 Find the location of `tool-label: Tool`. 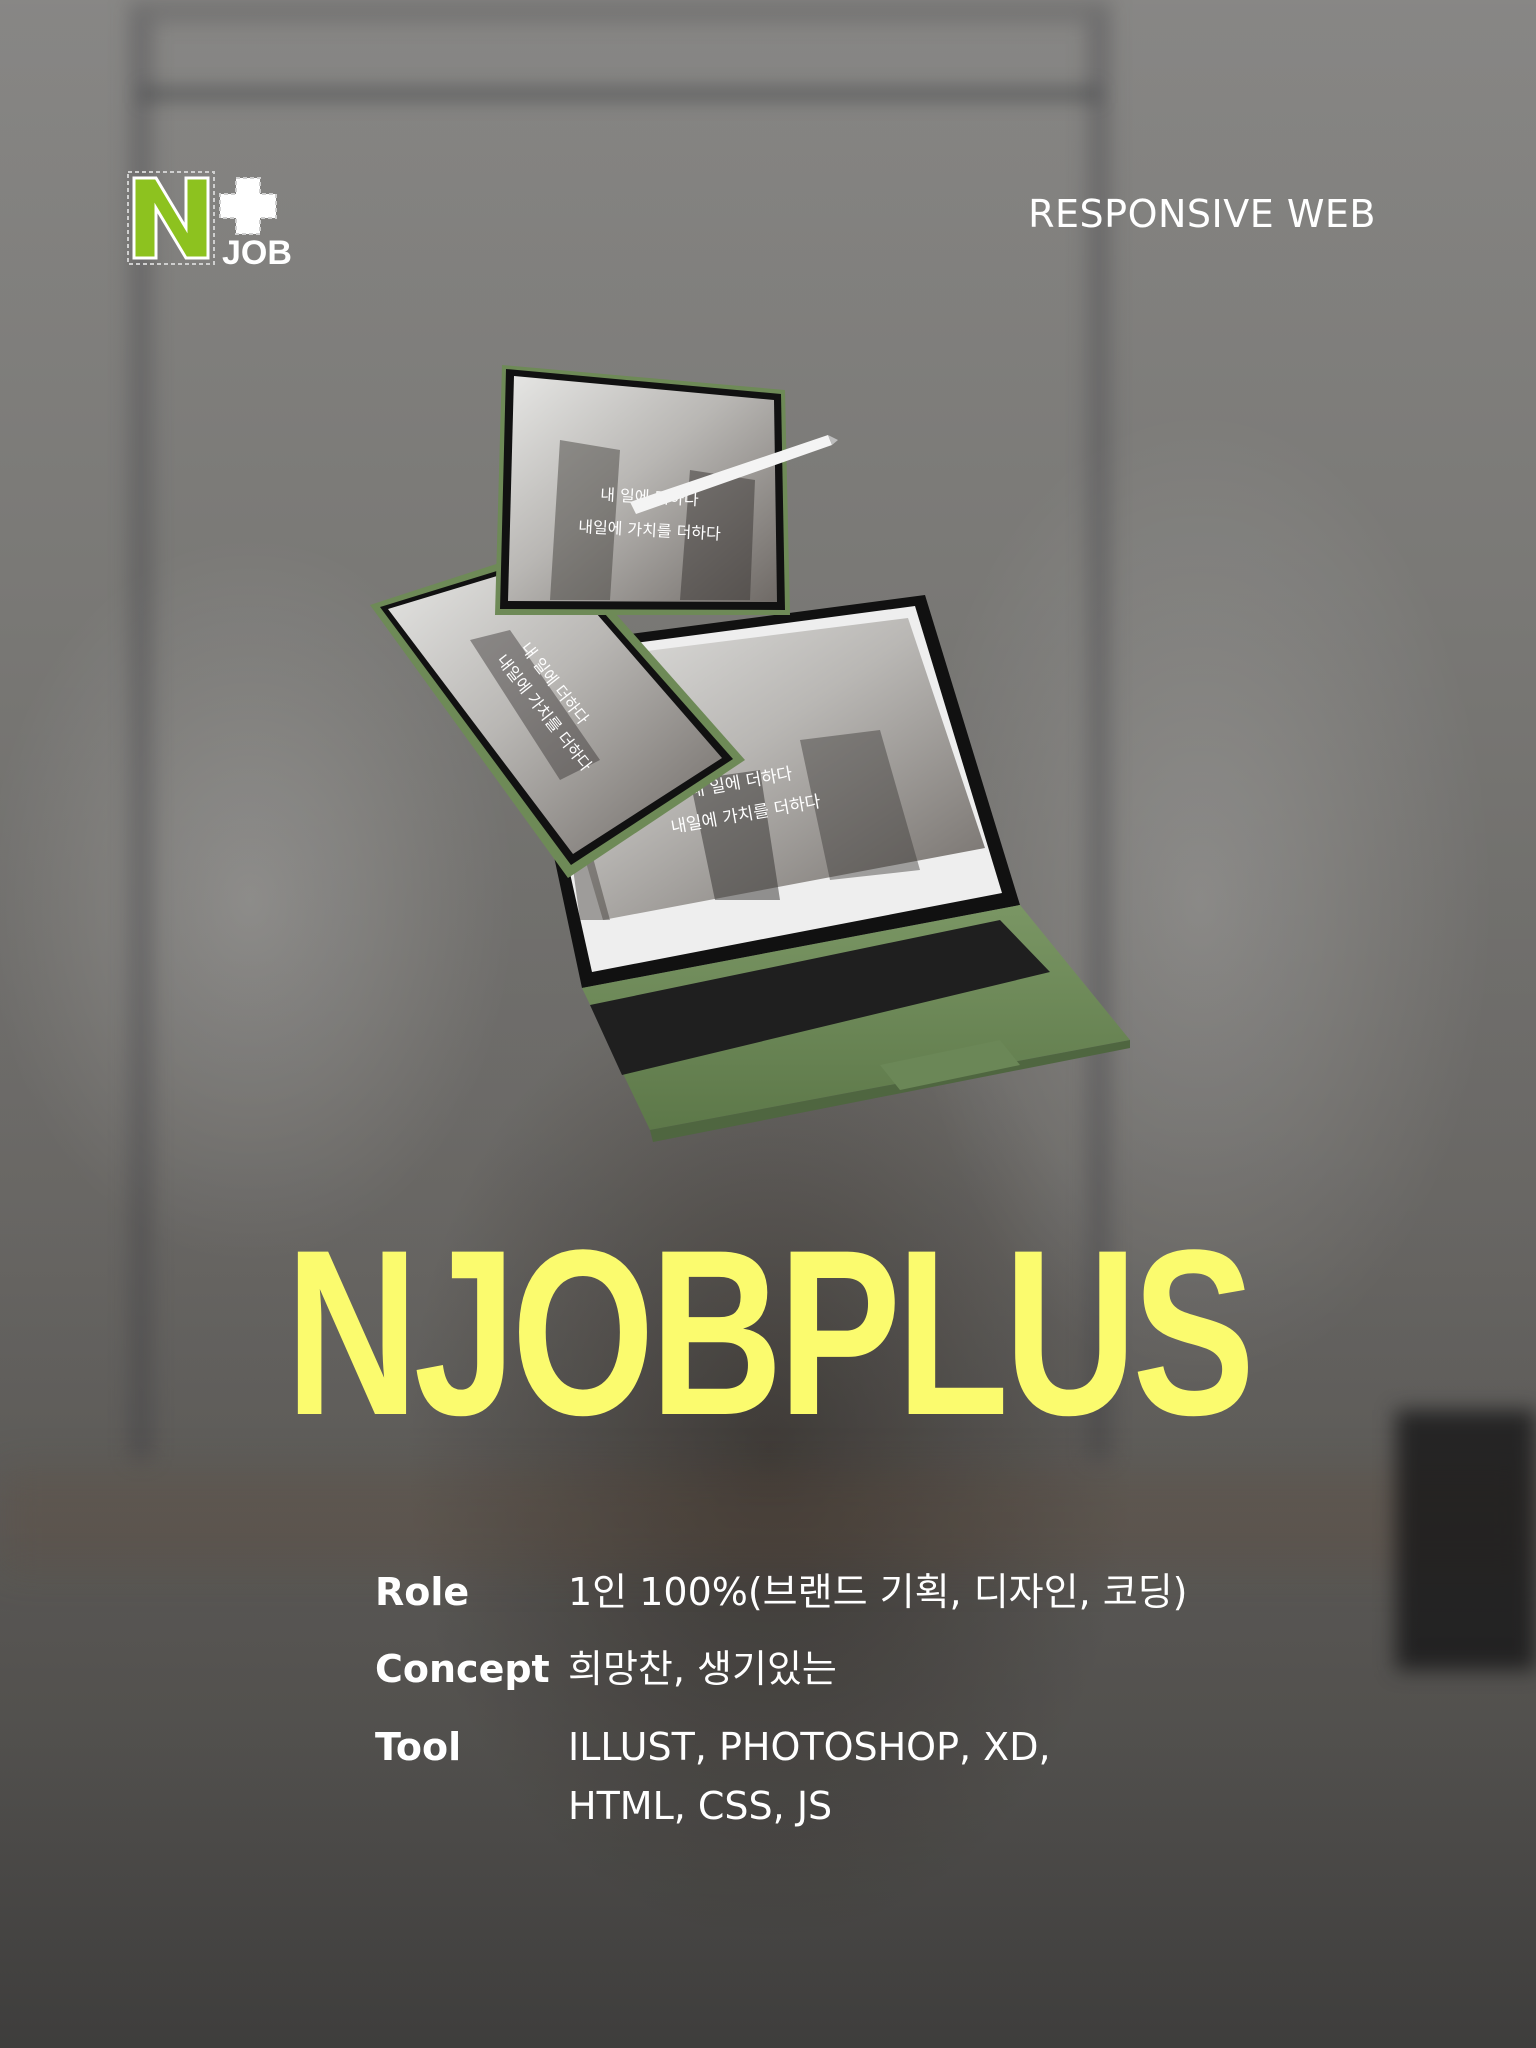

tool-label: Tool is located at coordinates (418, 1746).